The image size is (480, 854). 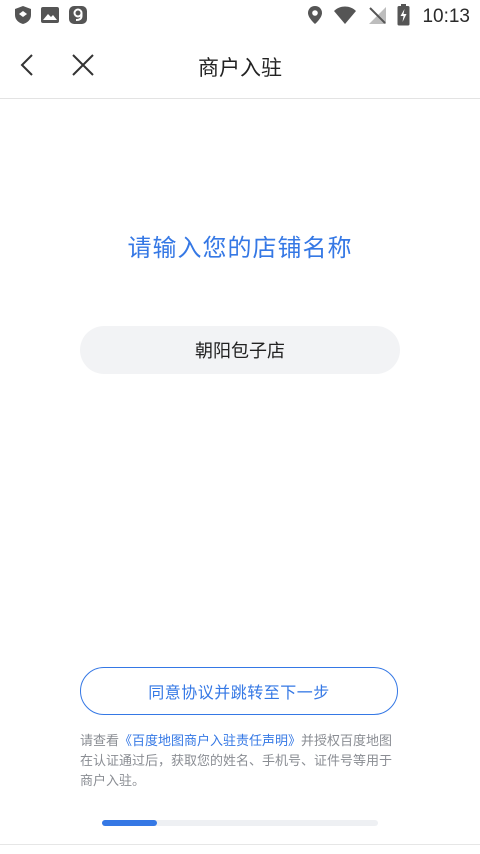 I want to click on agree-next-button: 同意协议并跳转至下一步, so click(x=239, y=691).